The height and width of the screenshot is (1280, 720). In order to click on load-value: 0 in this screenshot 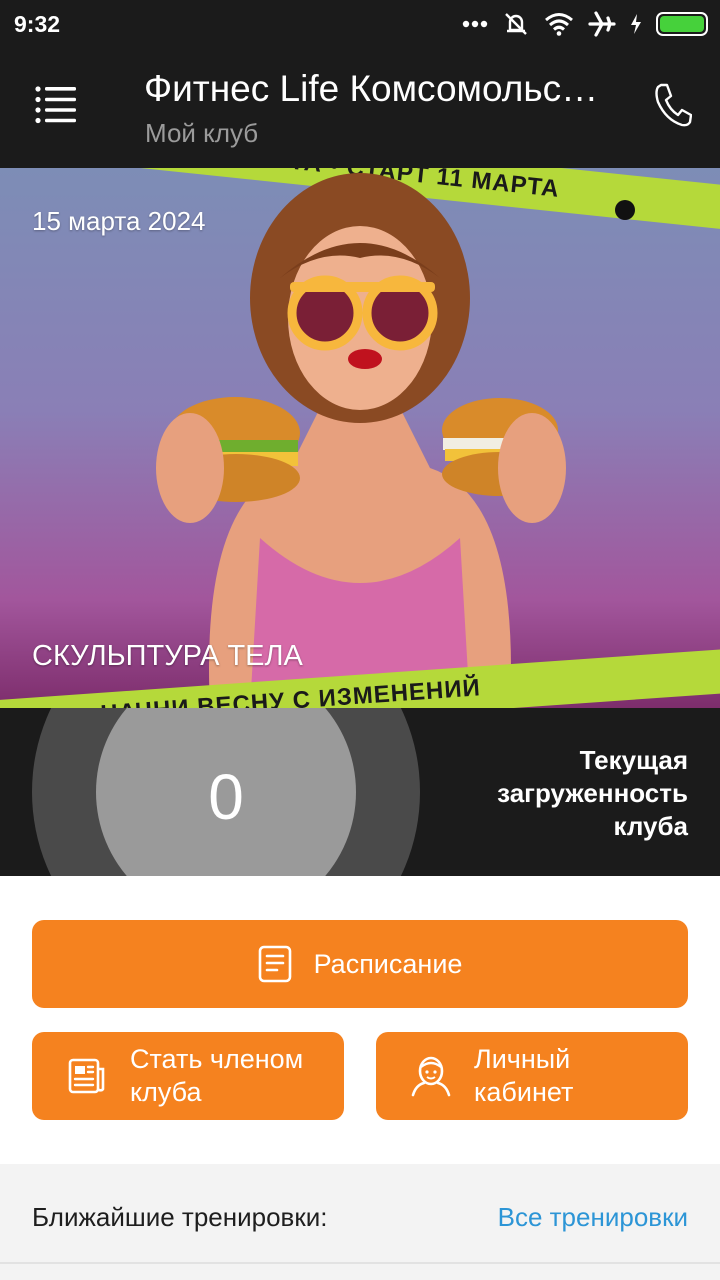, I will do `click(226, 797)`.